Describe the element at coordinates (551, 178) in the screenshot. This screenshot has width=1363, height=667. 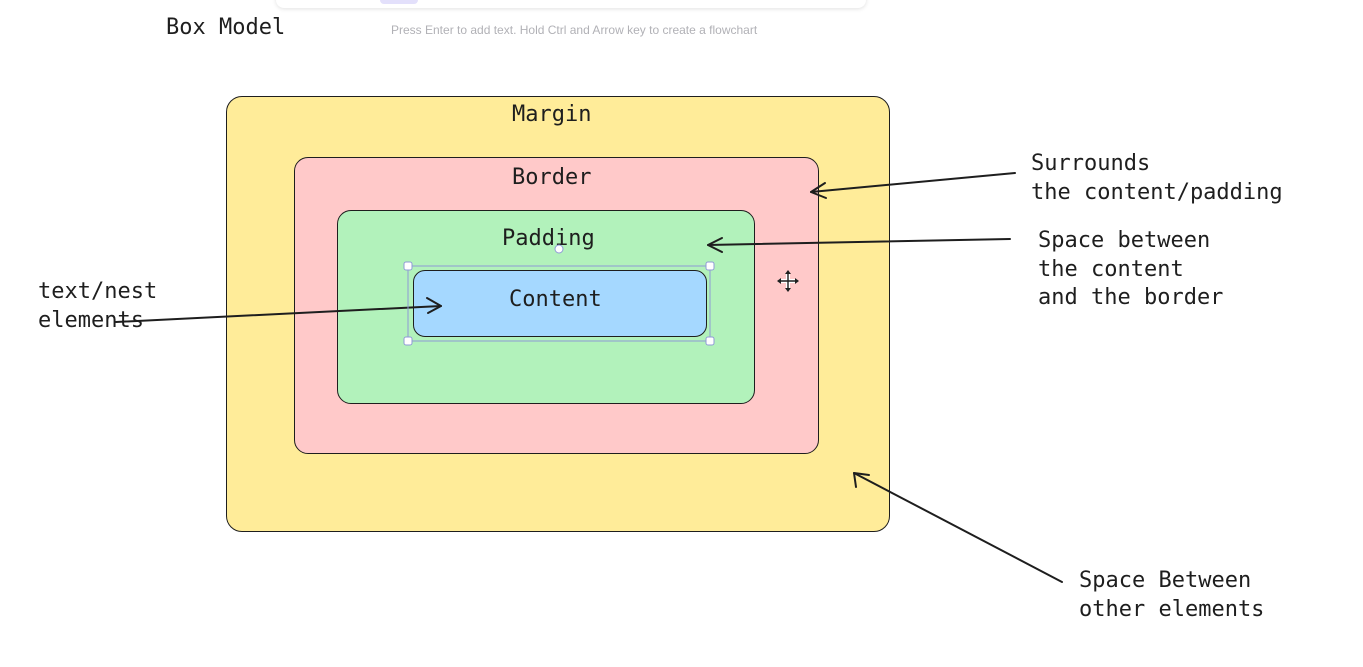
I see `border-label: Border` at that location.